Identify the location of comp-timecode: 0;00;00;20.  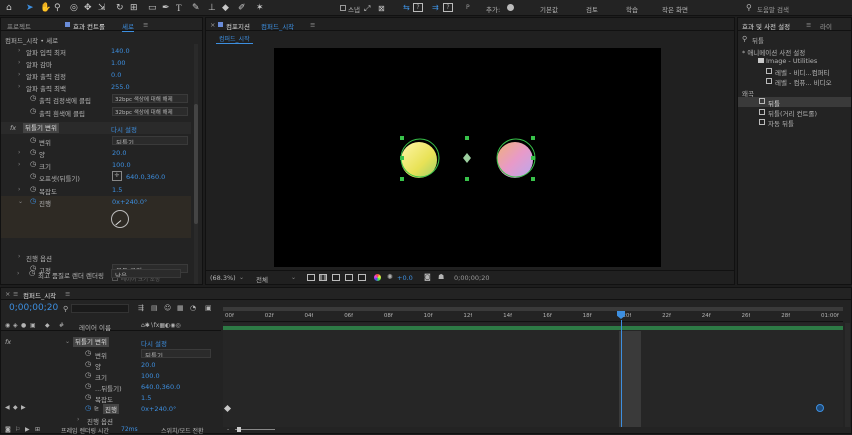
(472, 278).